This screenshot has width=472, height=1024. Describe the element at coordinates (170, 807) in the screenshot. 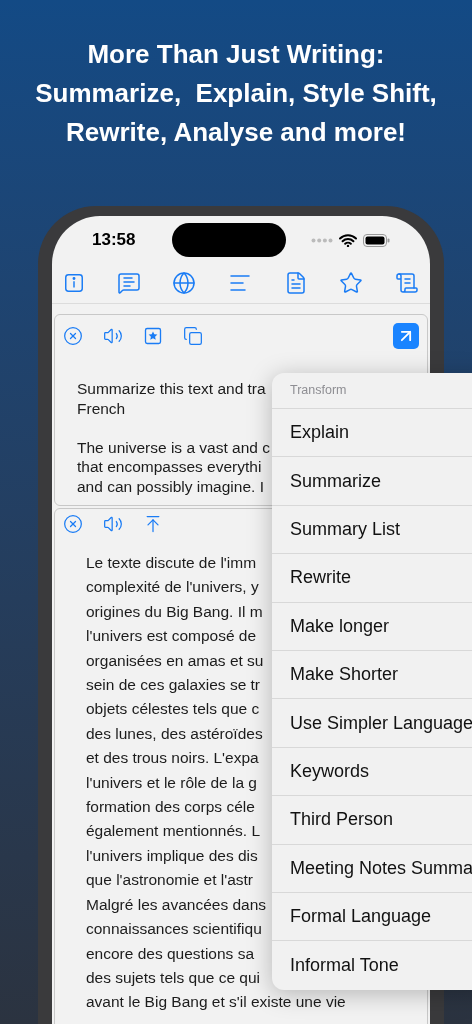

I see `result-text-line: formation des corps céle` at that location.